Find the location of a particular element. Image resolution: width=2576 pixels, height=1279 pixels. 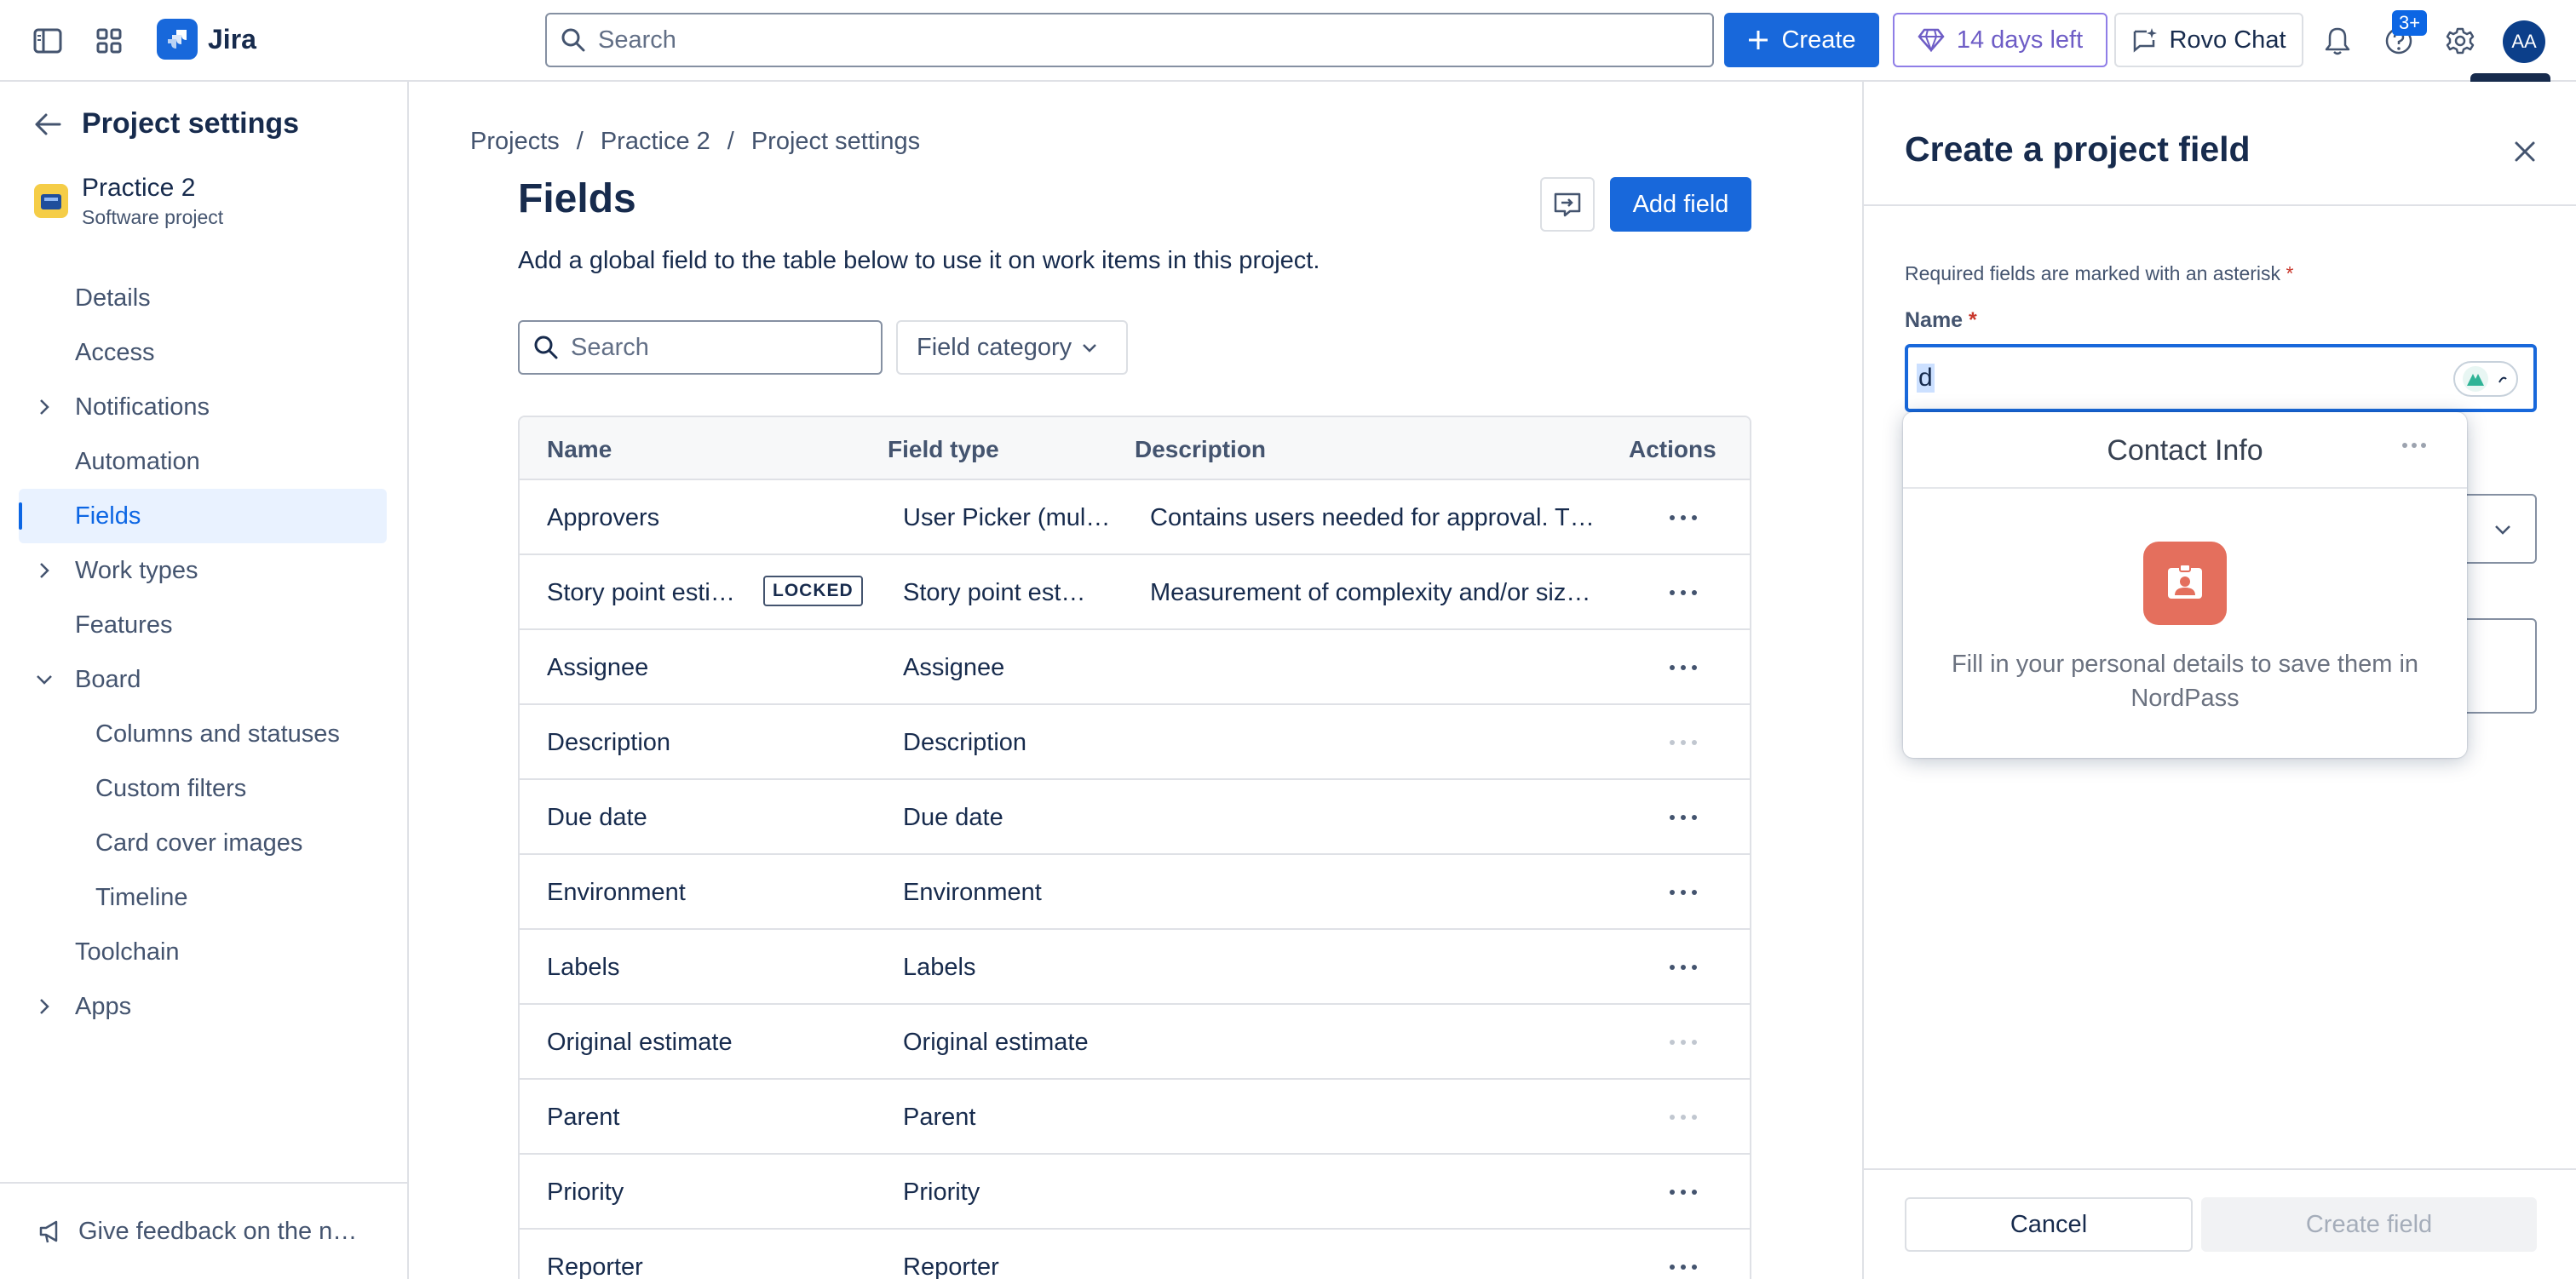

create-field-button: Create field is located at coordinates (2369, 1225).